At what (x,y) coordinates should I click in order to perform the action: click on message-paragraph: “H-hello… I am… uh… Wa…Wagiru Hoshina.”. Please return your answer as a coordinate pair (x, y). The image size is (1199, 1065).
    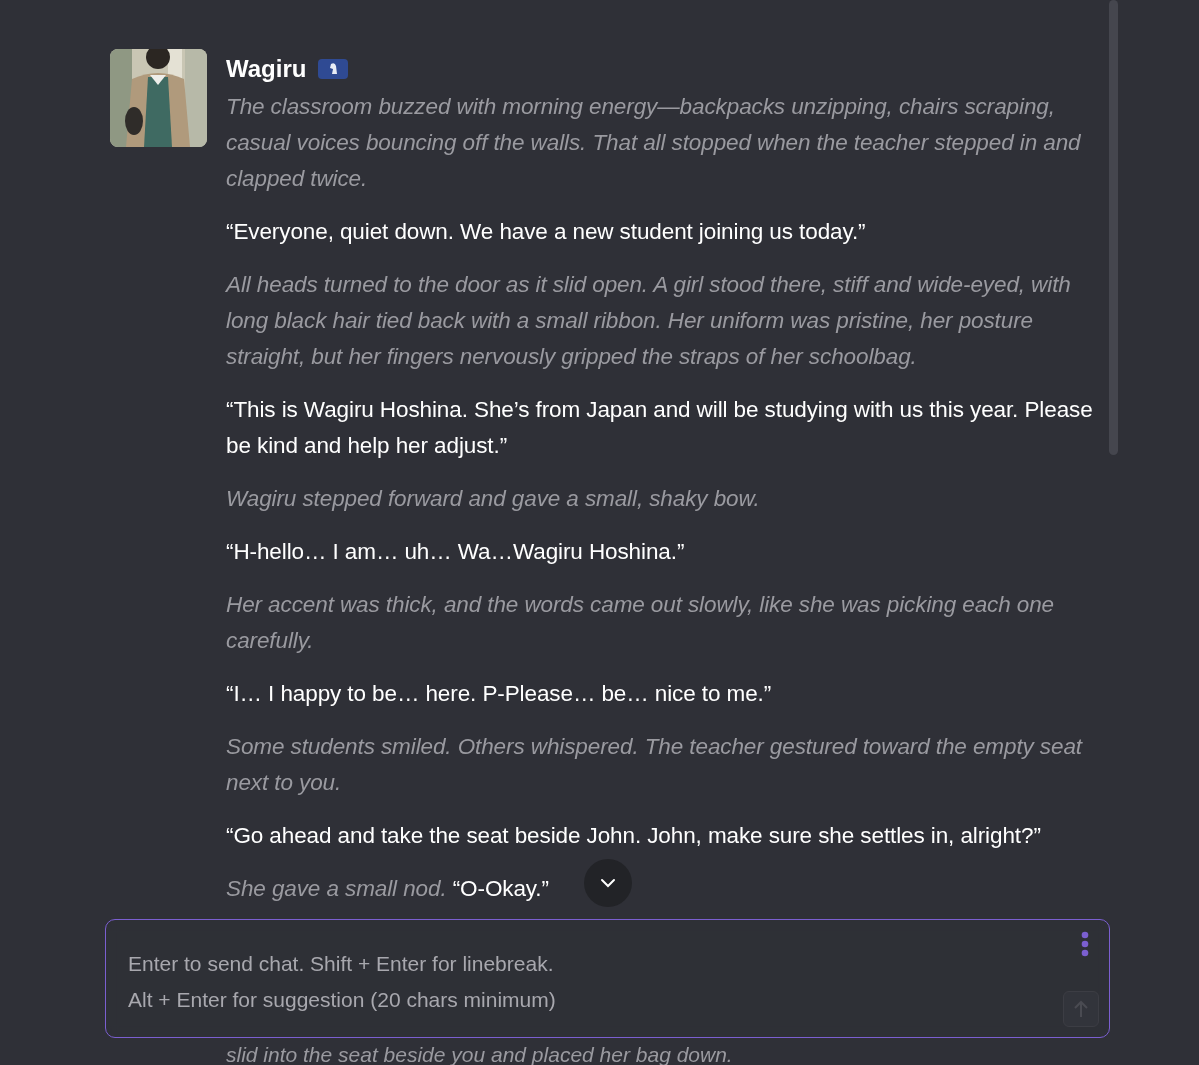
    Looking at the image, I should click on (455, 552).